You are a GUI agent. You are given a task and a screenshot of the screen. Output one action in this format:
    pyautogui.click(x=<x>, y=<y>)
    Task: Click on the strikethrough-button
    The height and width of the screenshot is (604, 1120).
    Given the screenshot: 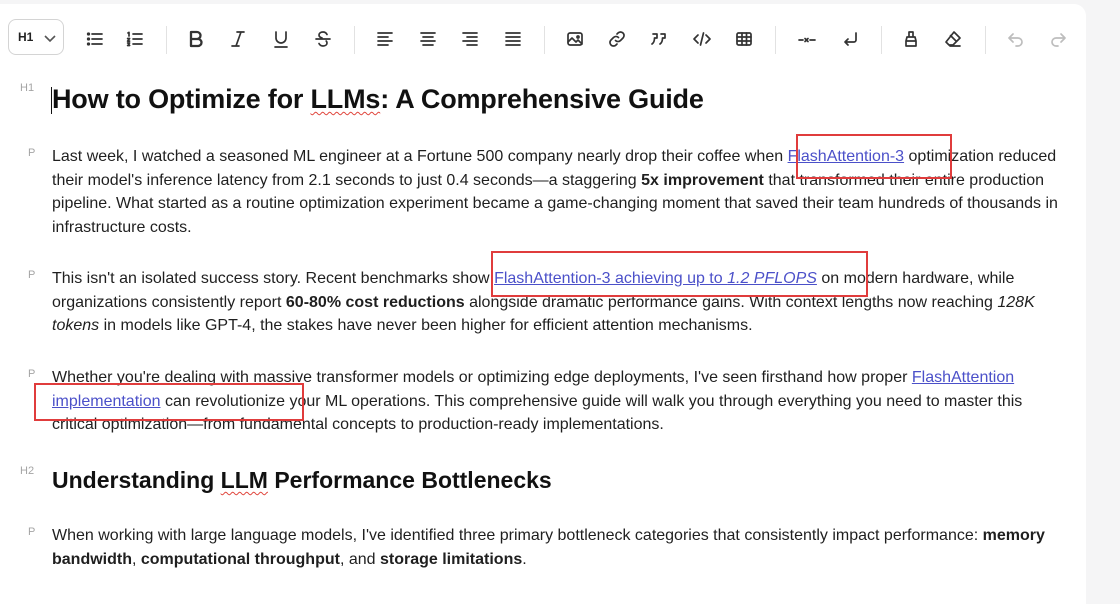 What is the action you would take?
    pyautogui.click(x=323, y=39)
    